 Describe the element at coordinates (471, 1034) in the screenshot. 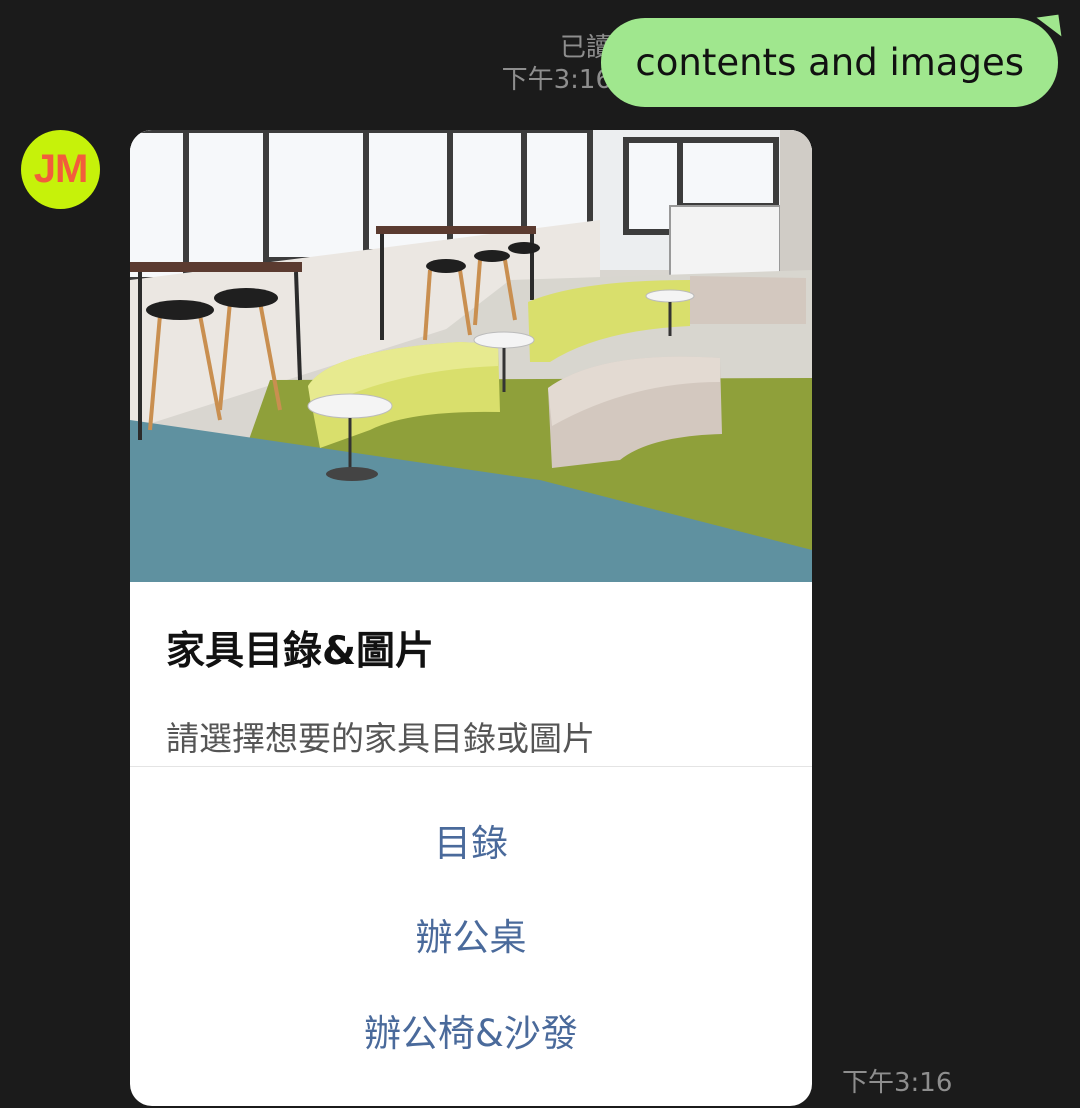

I see `action-chair-sofa-button: 辦公椅&沙發` at that location.